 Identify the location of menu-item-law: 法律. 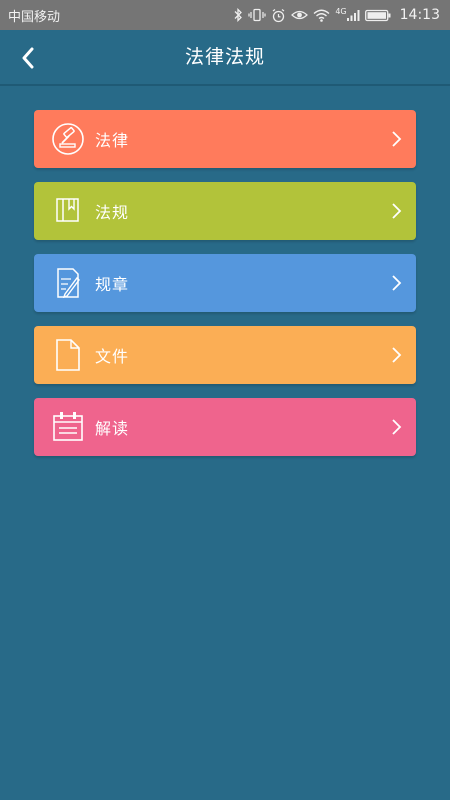
(225, 139).